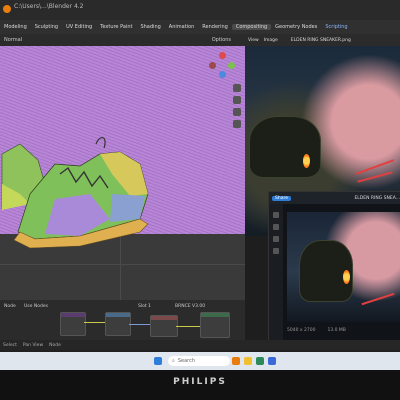 The width and height of the screenshot is (400, 400). Describe the element at coordinates (271, 40) in the screenshot. I see `image-menu: Image` at that location.